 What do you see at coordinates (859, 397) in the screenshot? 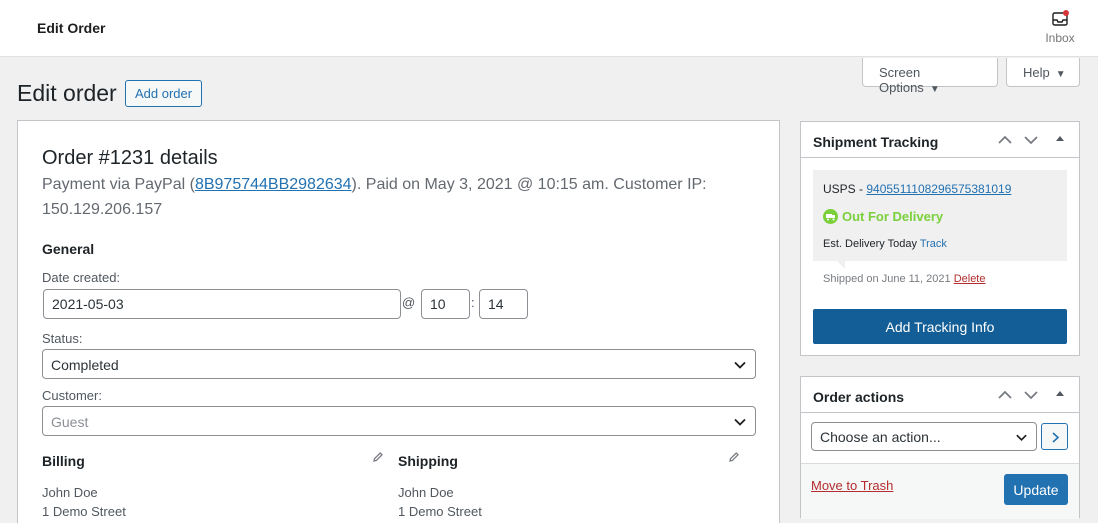
I see `order-actions-title: Order actions` at bounding box center [859, 397].